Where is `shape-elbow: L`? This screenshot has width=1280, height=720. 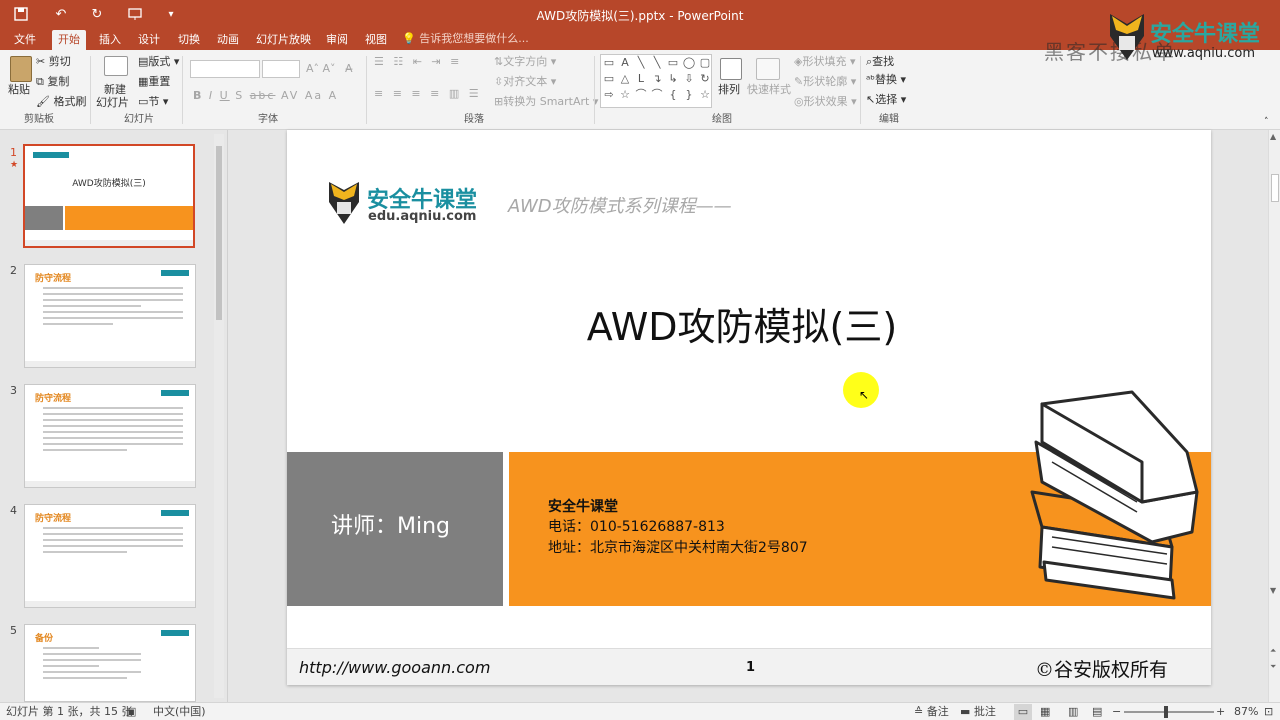
shape-elbow: L is located at coordinates (641, 79).